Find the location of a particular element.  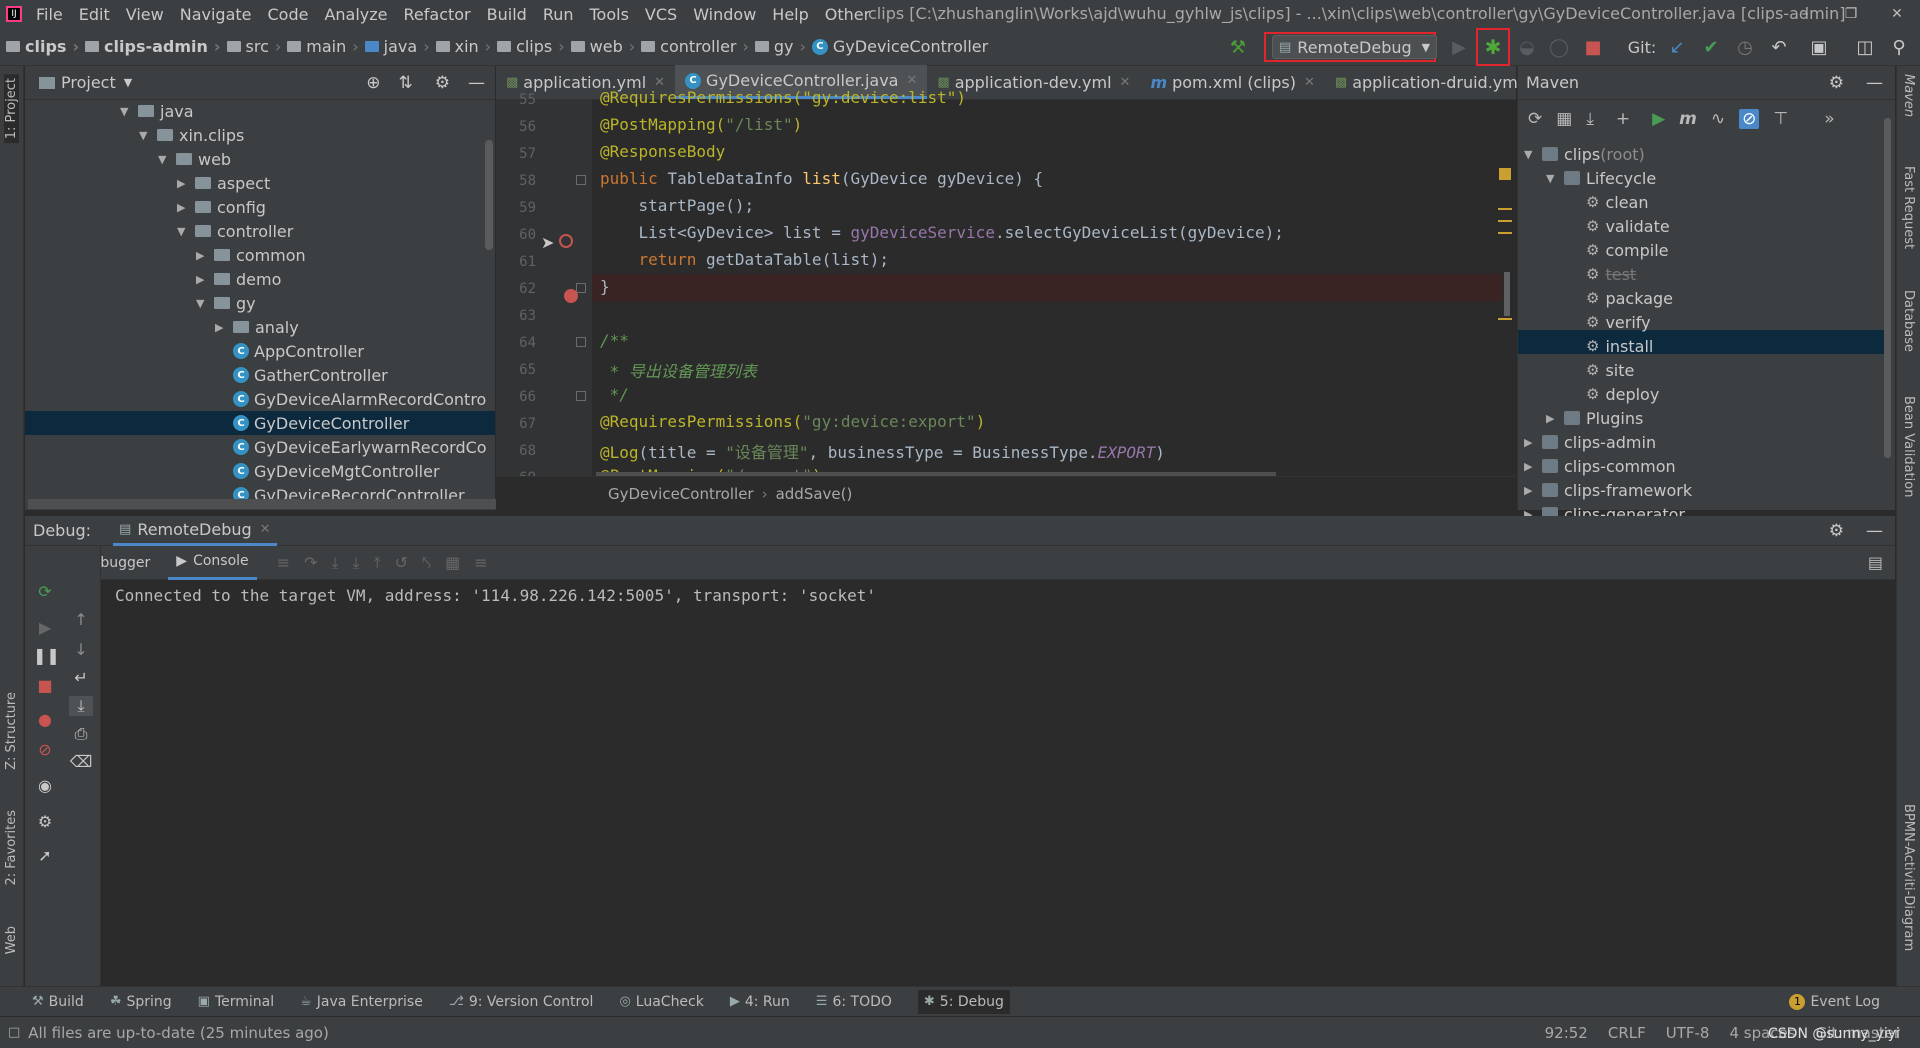

maven-item-clips-framework: ▶ clips-framework is located at coordinates (1608, 490).